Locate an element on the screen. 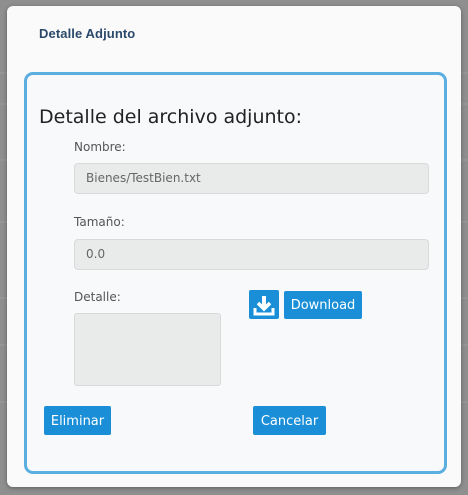 The image size is (468, 495). cancelar-button: Cancelar is located at coordinates (289, 420).